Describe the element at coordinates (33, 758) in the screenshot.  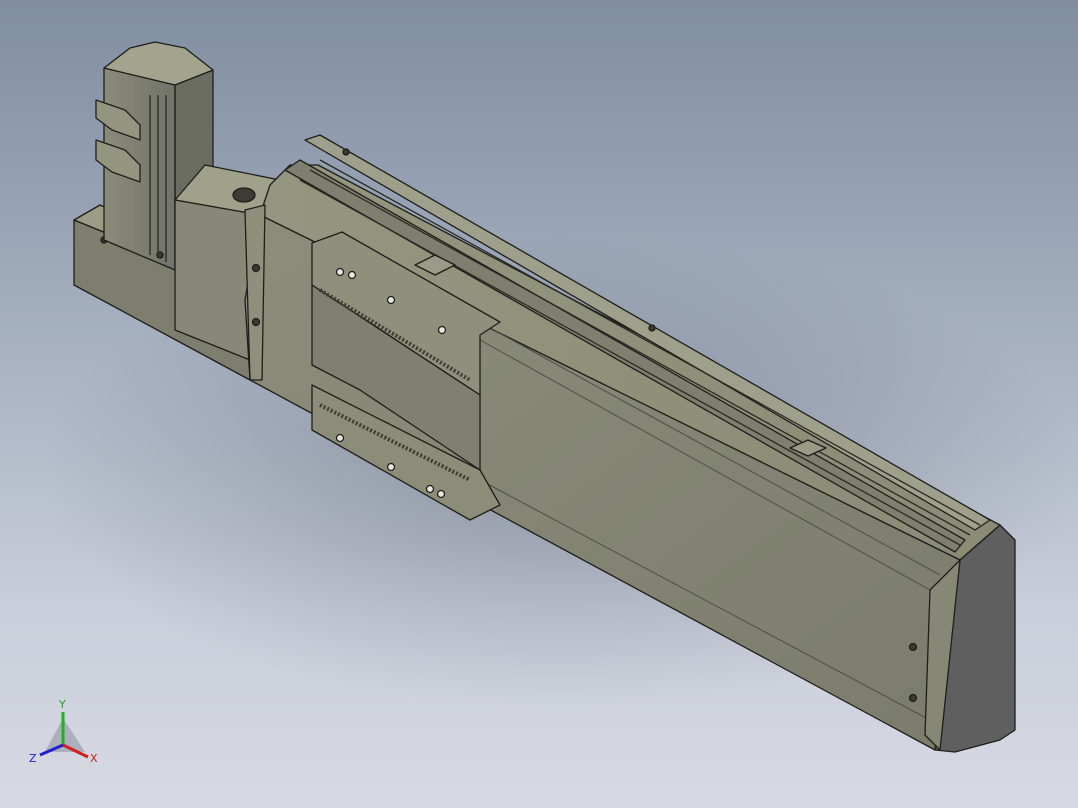
I see `triad-z-label: Z` at that location.